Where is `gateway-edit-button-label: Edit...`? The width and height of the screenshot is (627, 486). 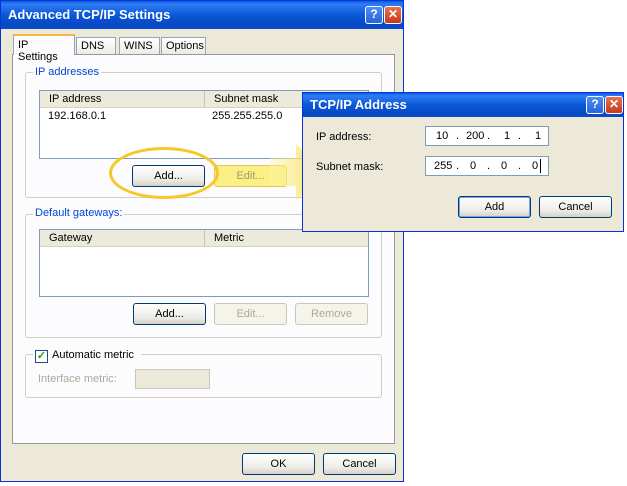 gateway-edit-button-label: Edit... is located at coordinates (250, 314).